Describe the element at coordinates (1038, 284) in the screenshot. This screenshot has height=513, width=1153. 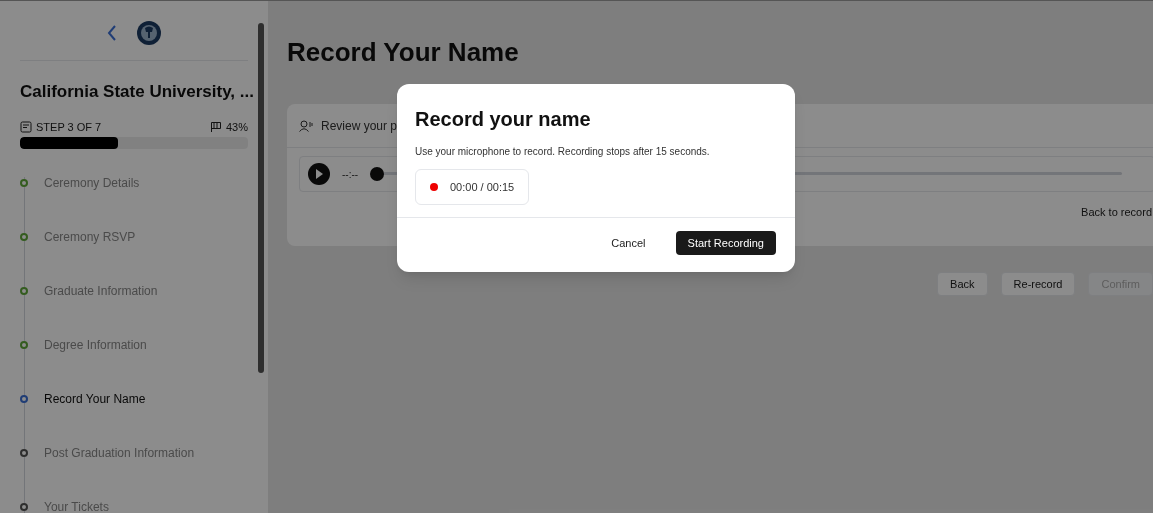
I see `action-button: Re-record` at that location.